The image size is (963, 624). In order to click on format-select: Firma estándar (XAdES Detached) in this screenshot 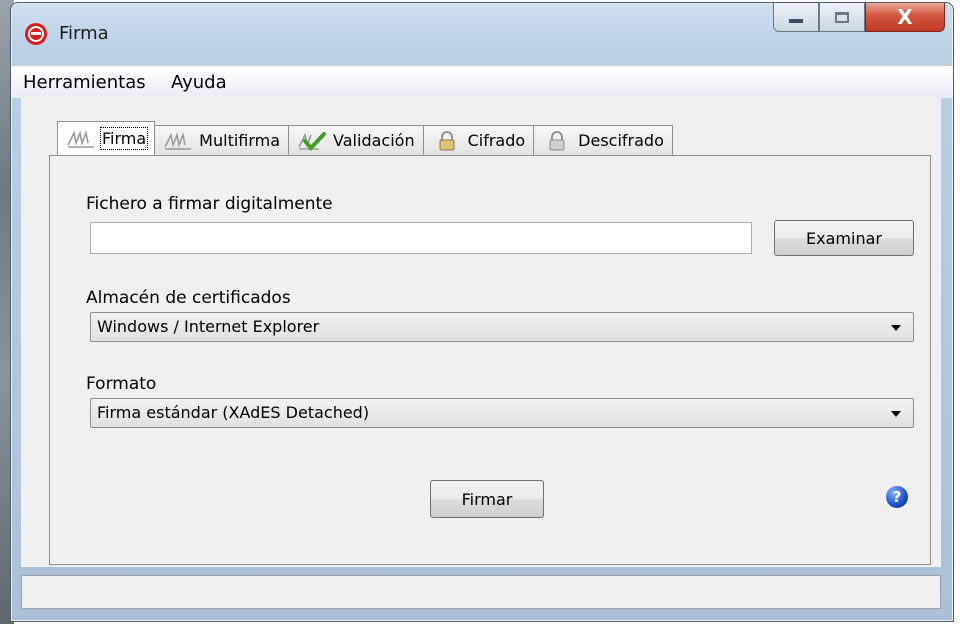, I will do `click(502, 413)`.